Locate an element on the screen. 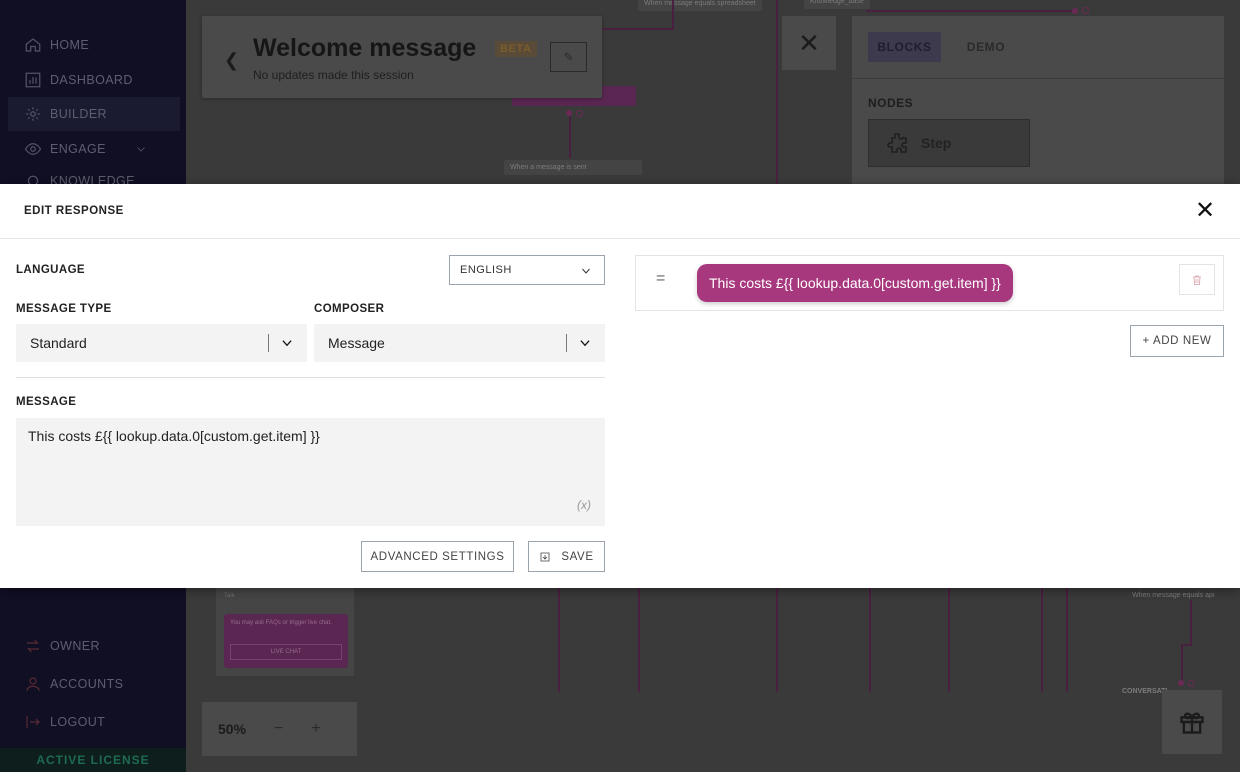  sidebar-item-home: HOME is located at coordinates (56, 45).